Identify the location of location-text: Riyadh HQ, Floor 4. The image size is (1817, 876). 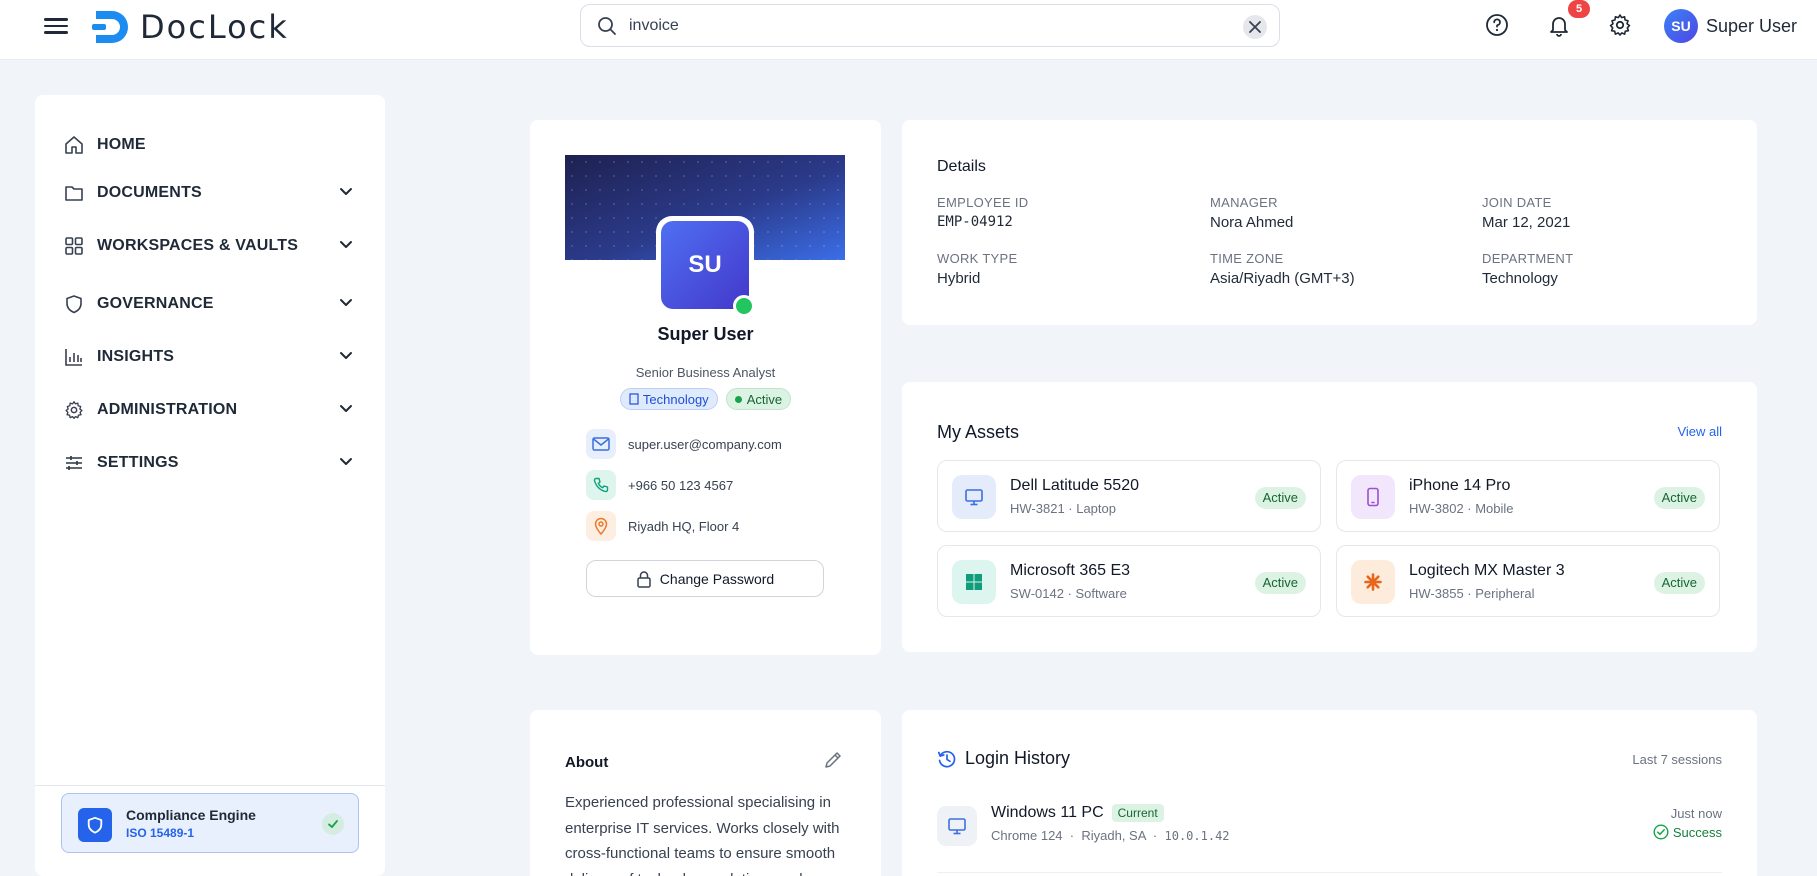
(684, 526).